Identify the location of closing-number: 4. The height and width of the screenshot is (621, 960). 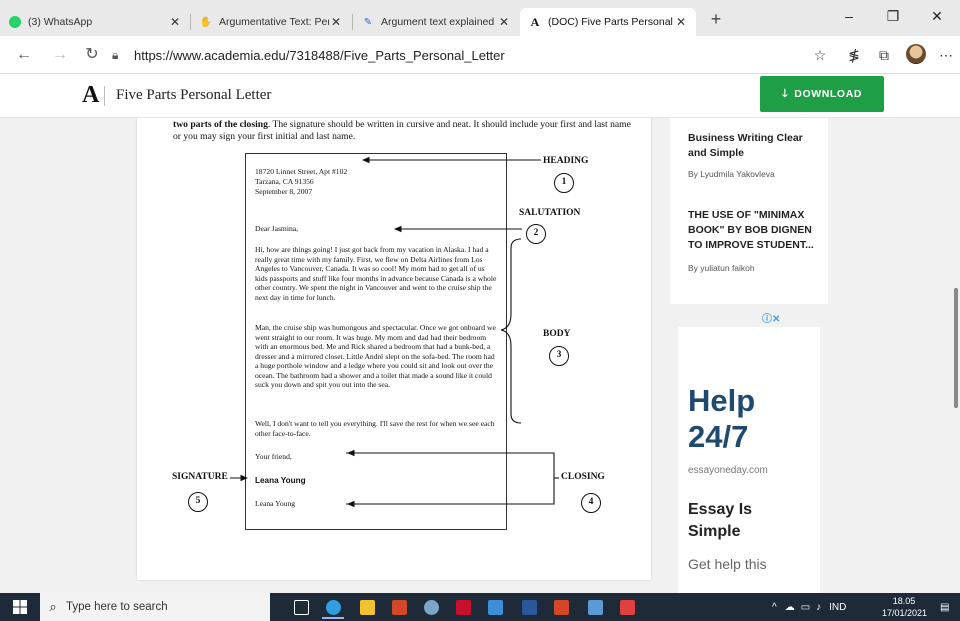
(591, 503).